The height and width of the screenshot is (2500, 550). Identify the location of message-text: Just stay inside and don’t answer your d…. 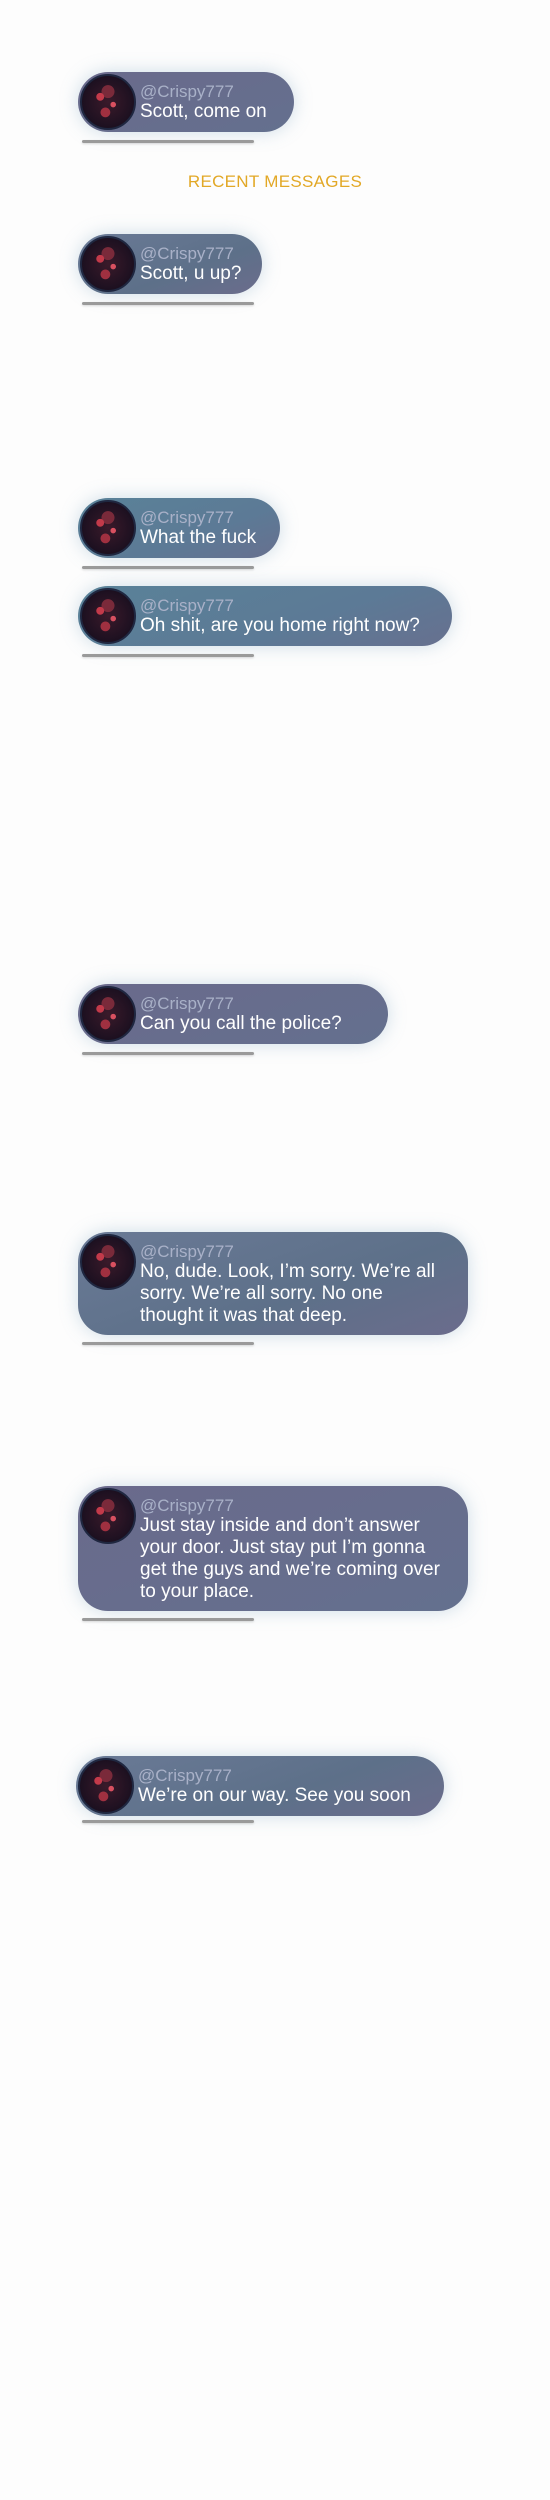
(290, 1558).